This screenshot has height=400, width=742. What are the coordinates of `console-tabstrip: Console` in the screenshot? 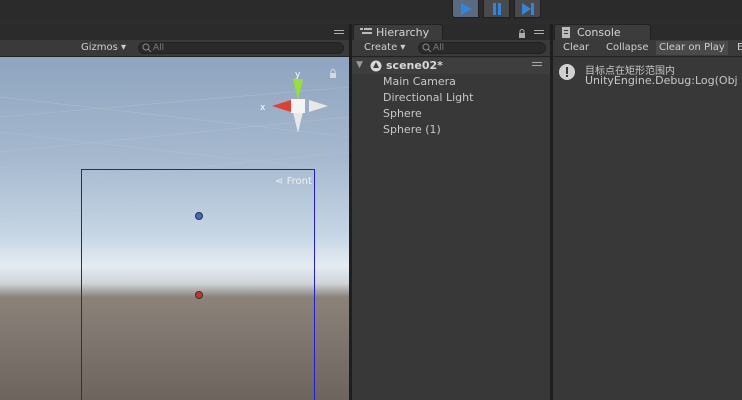 It's located at (647, 32).